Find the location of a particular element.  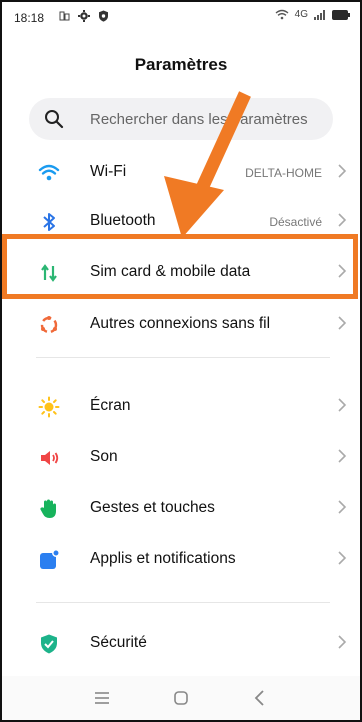

home-icon is located at coordinates (181, 698).